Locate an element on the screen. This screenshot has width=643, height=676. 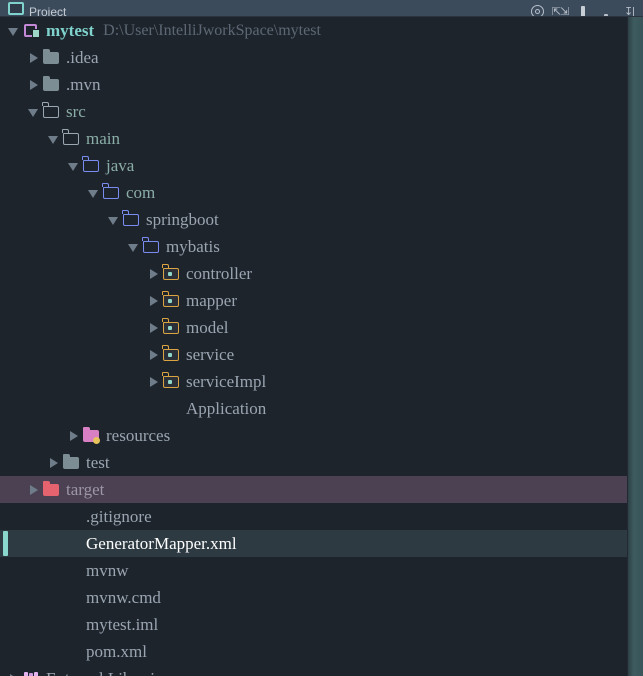
tree-row-label: src is located at coordinates (76, 111).